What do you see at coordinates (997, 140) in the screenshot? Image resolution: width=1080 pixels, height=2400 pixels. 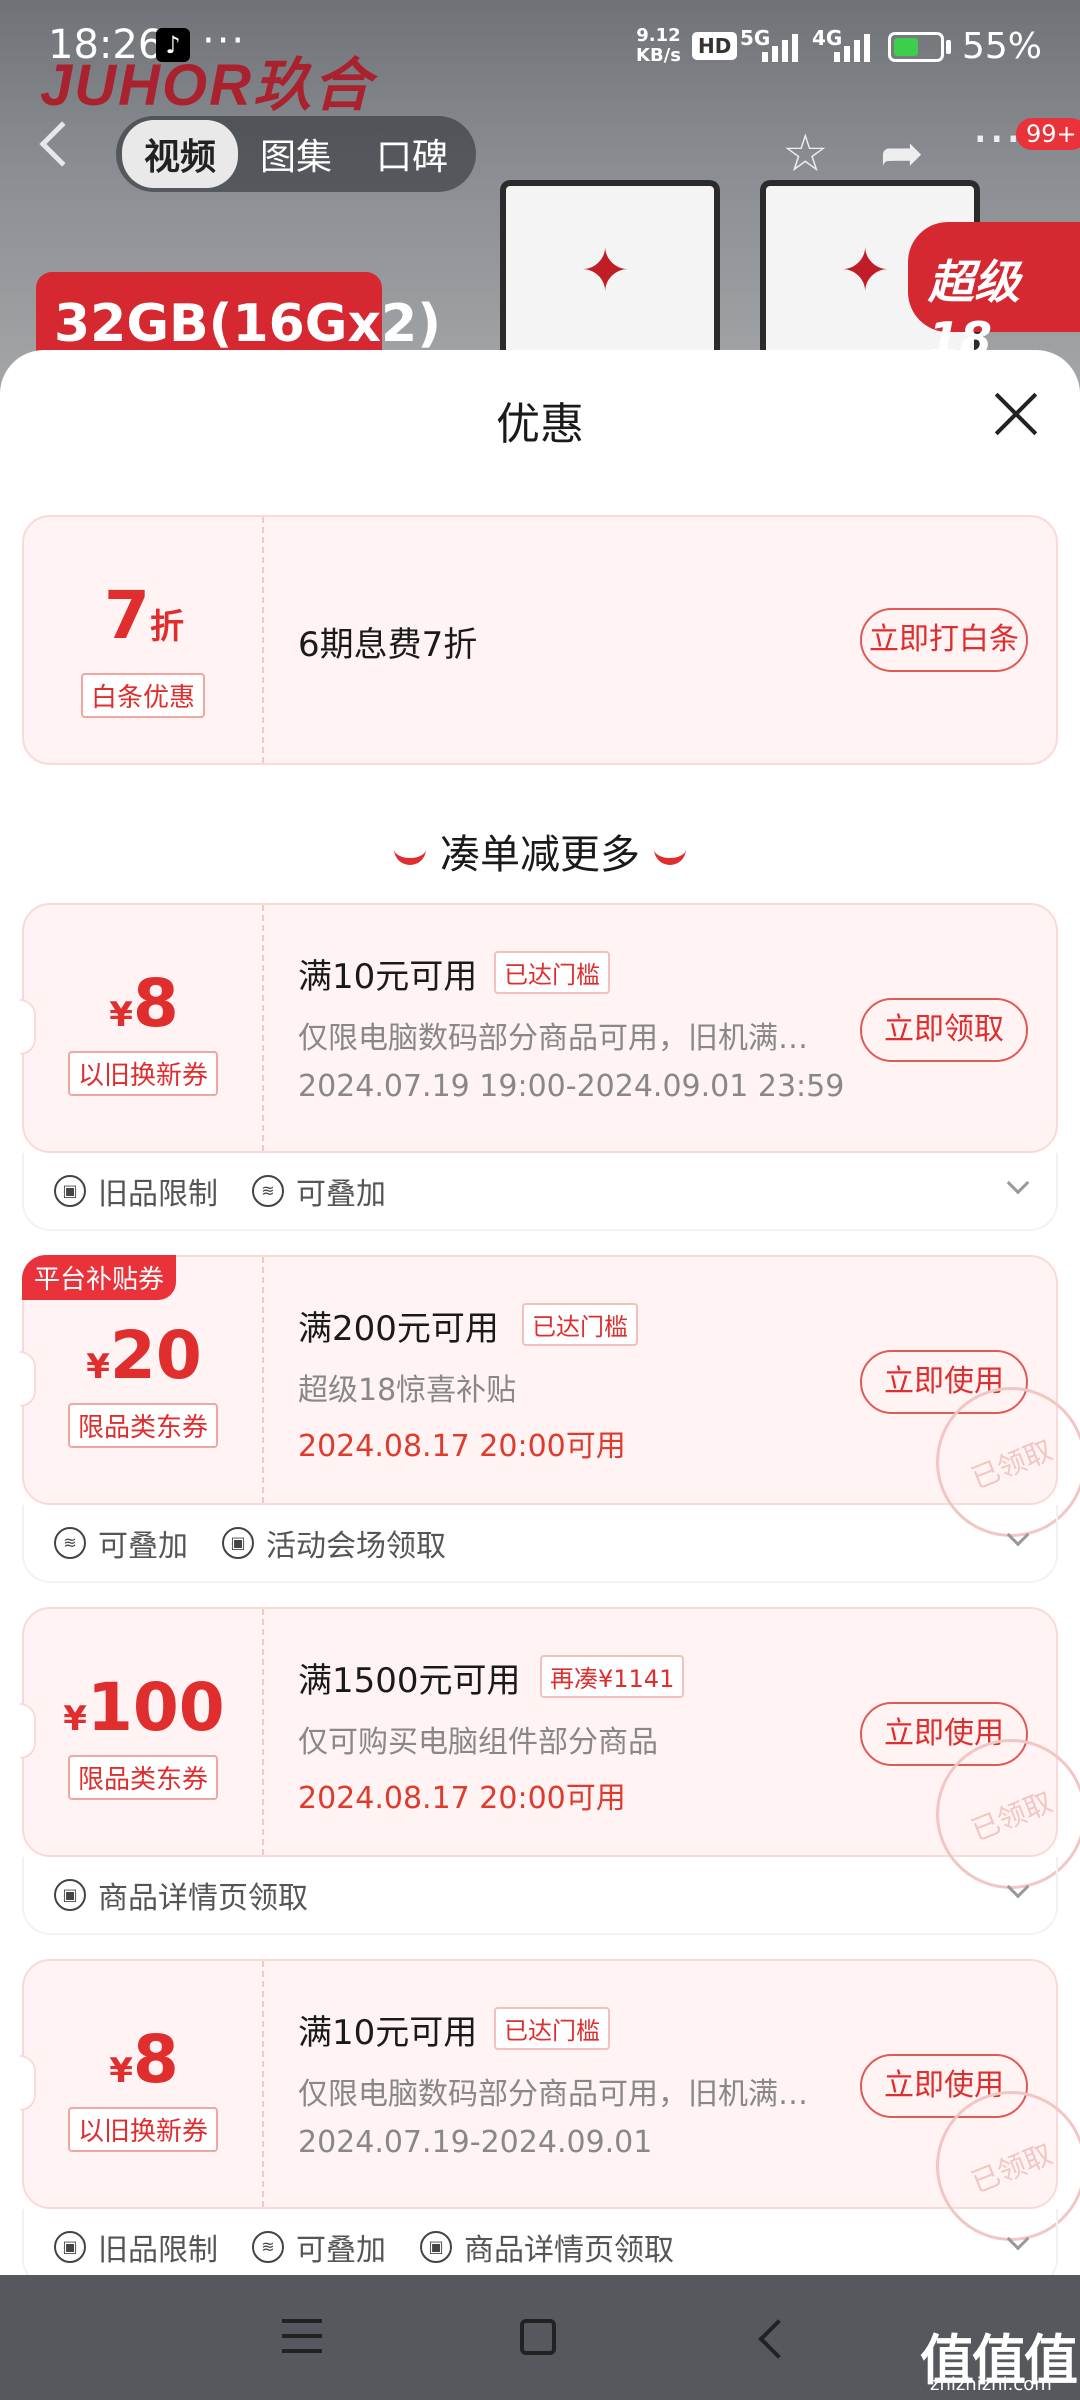 I see `more-icon: ···` at bounding box center [997, 140].